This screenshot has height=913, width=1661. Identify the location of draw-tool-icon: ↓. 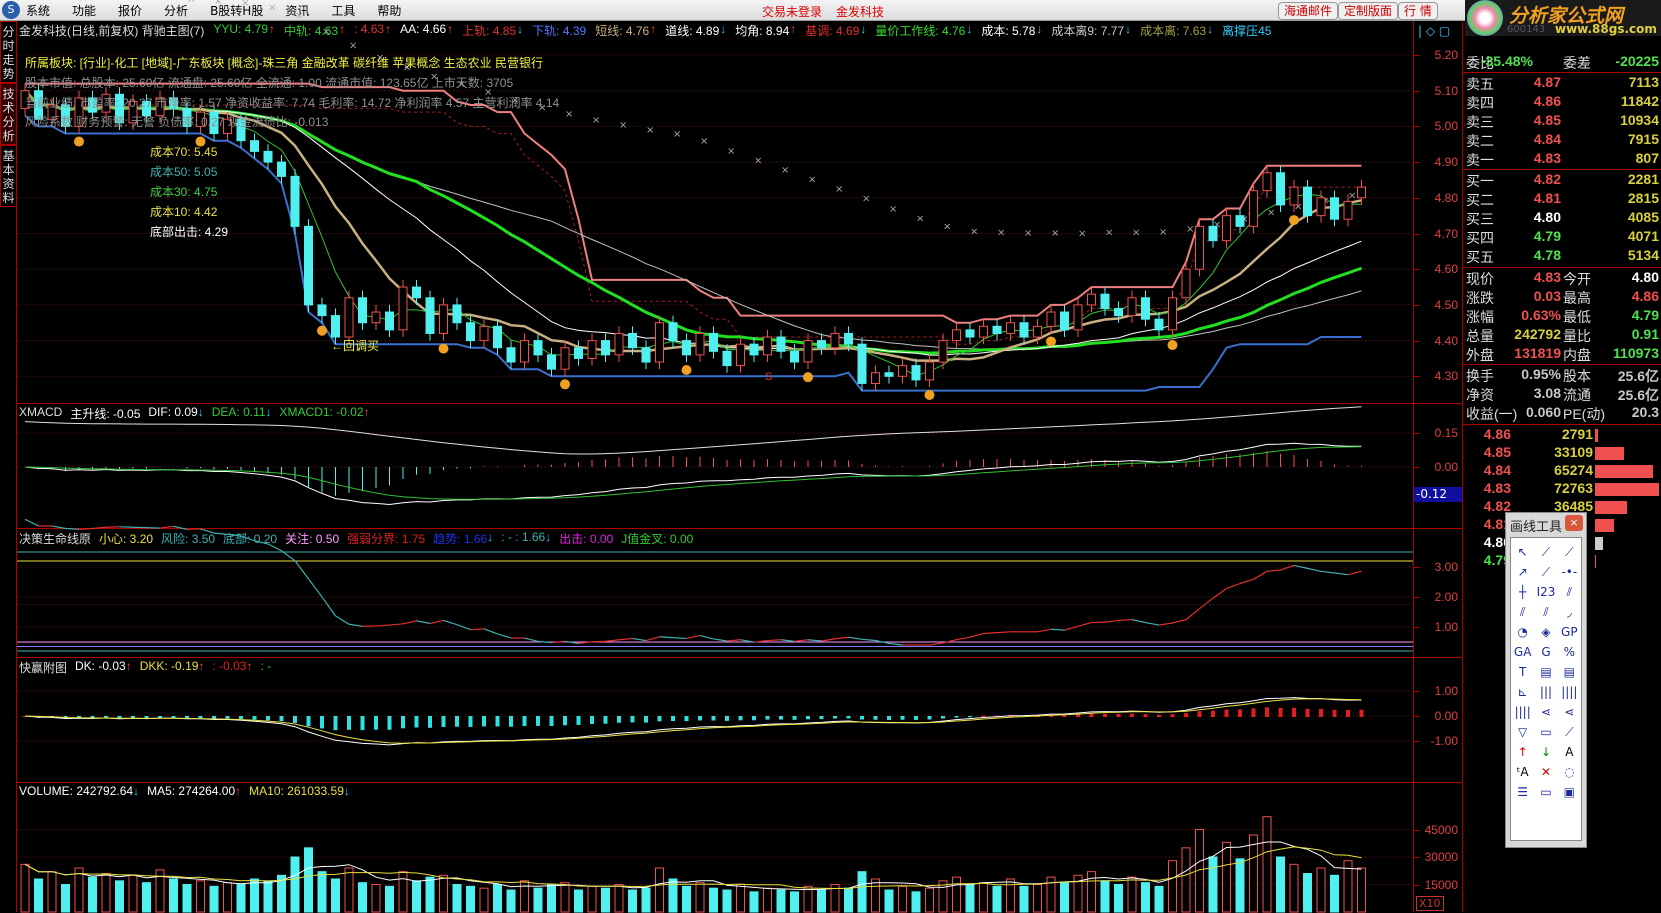
(1545, 752).